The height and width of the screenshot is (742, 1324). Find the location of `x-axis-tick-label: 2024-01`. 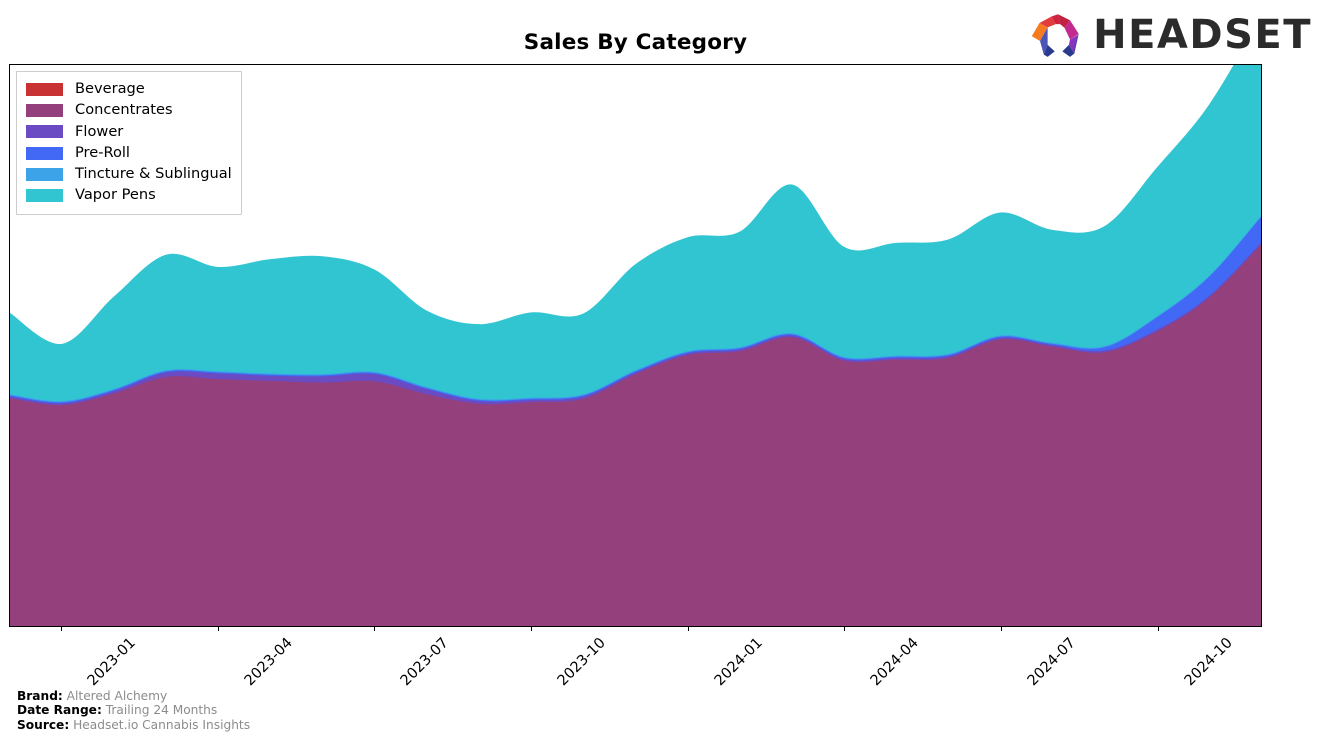

x-axis-tick-label: 2024-01 is located at coordinates (738, 662).